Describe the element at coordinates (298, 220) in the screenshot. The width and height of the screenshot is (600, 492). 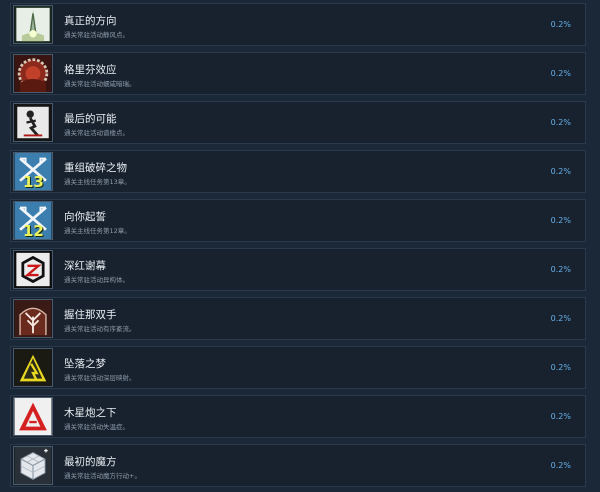
I see `achievement-row: 12 向你起誓 通关主线任务第12章。 0.2%` at that location.